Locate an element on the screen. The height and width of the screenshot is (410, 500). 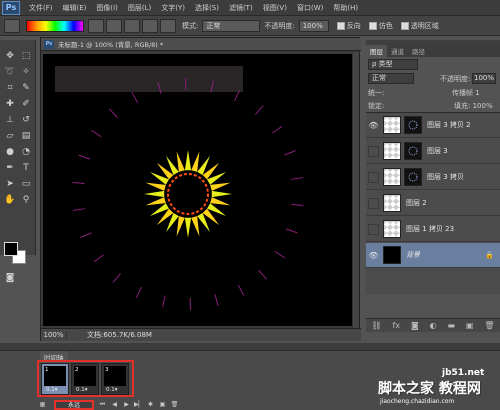
tab-layers: 图层 is located at coordinates (376, 51).